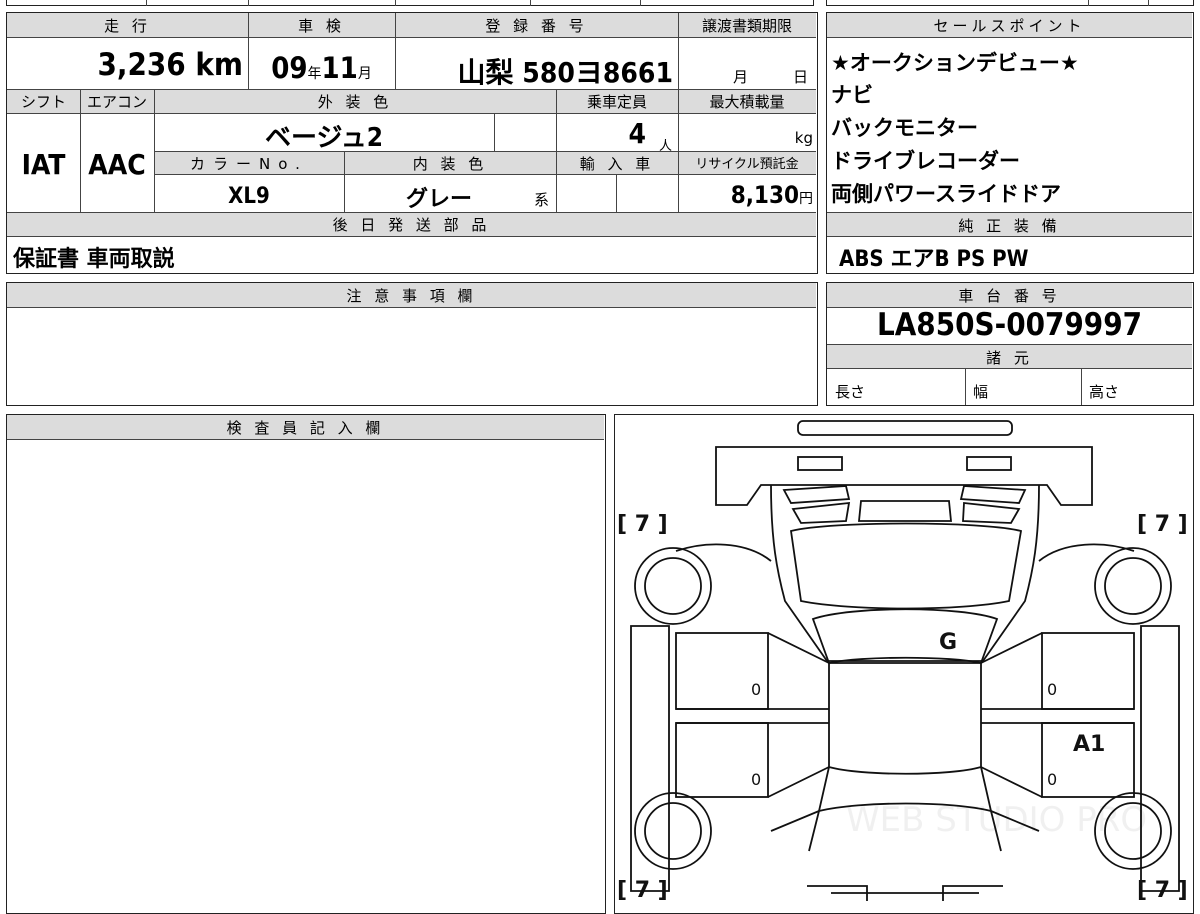 Image resolution: width=1200 pixels, height=914 pixels. Describe the element at coordinates (1162, 890) in the screenshot. I see `tire-mark-rear-right: [ 7 ]` at that location.